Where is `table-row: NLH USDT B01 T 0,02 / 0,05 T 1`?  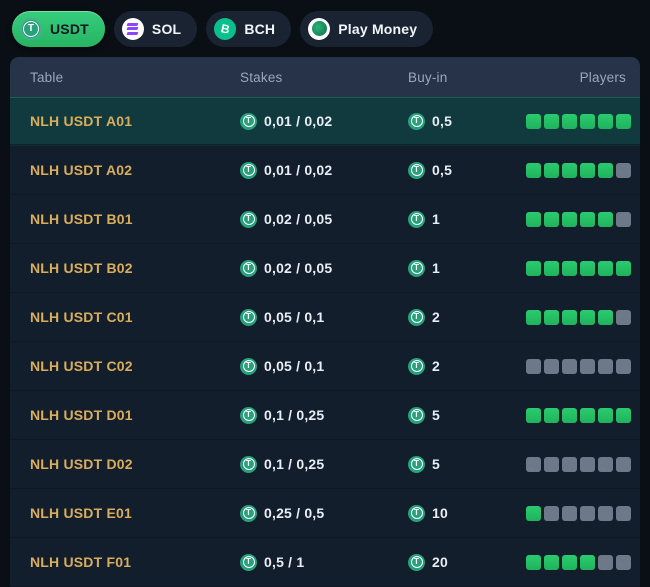 table-row: NLH USDT B01 T 0,02 / 0,05 T 1 is located at coordinates (325, 219).